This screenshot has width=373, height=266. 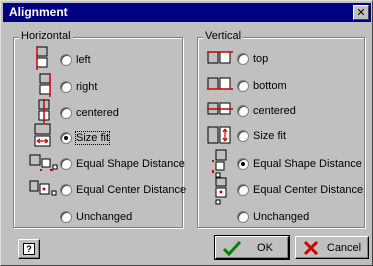 I want to click on dialog-title: Alignment, so click(x=38, y=12).